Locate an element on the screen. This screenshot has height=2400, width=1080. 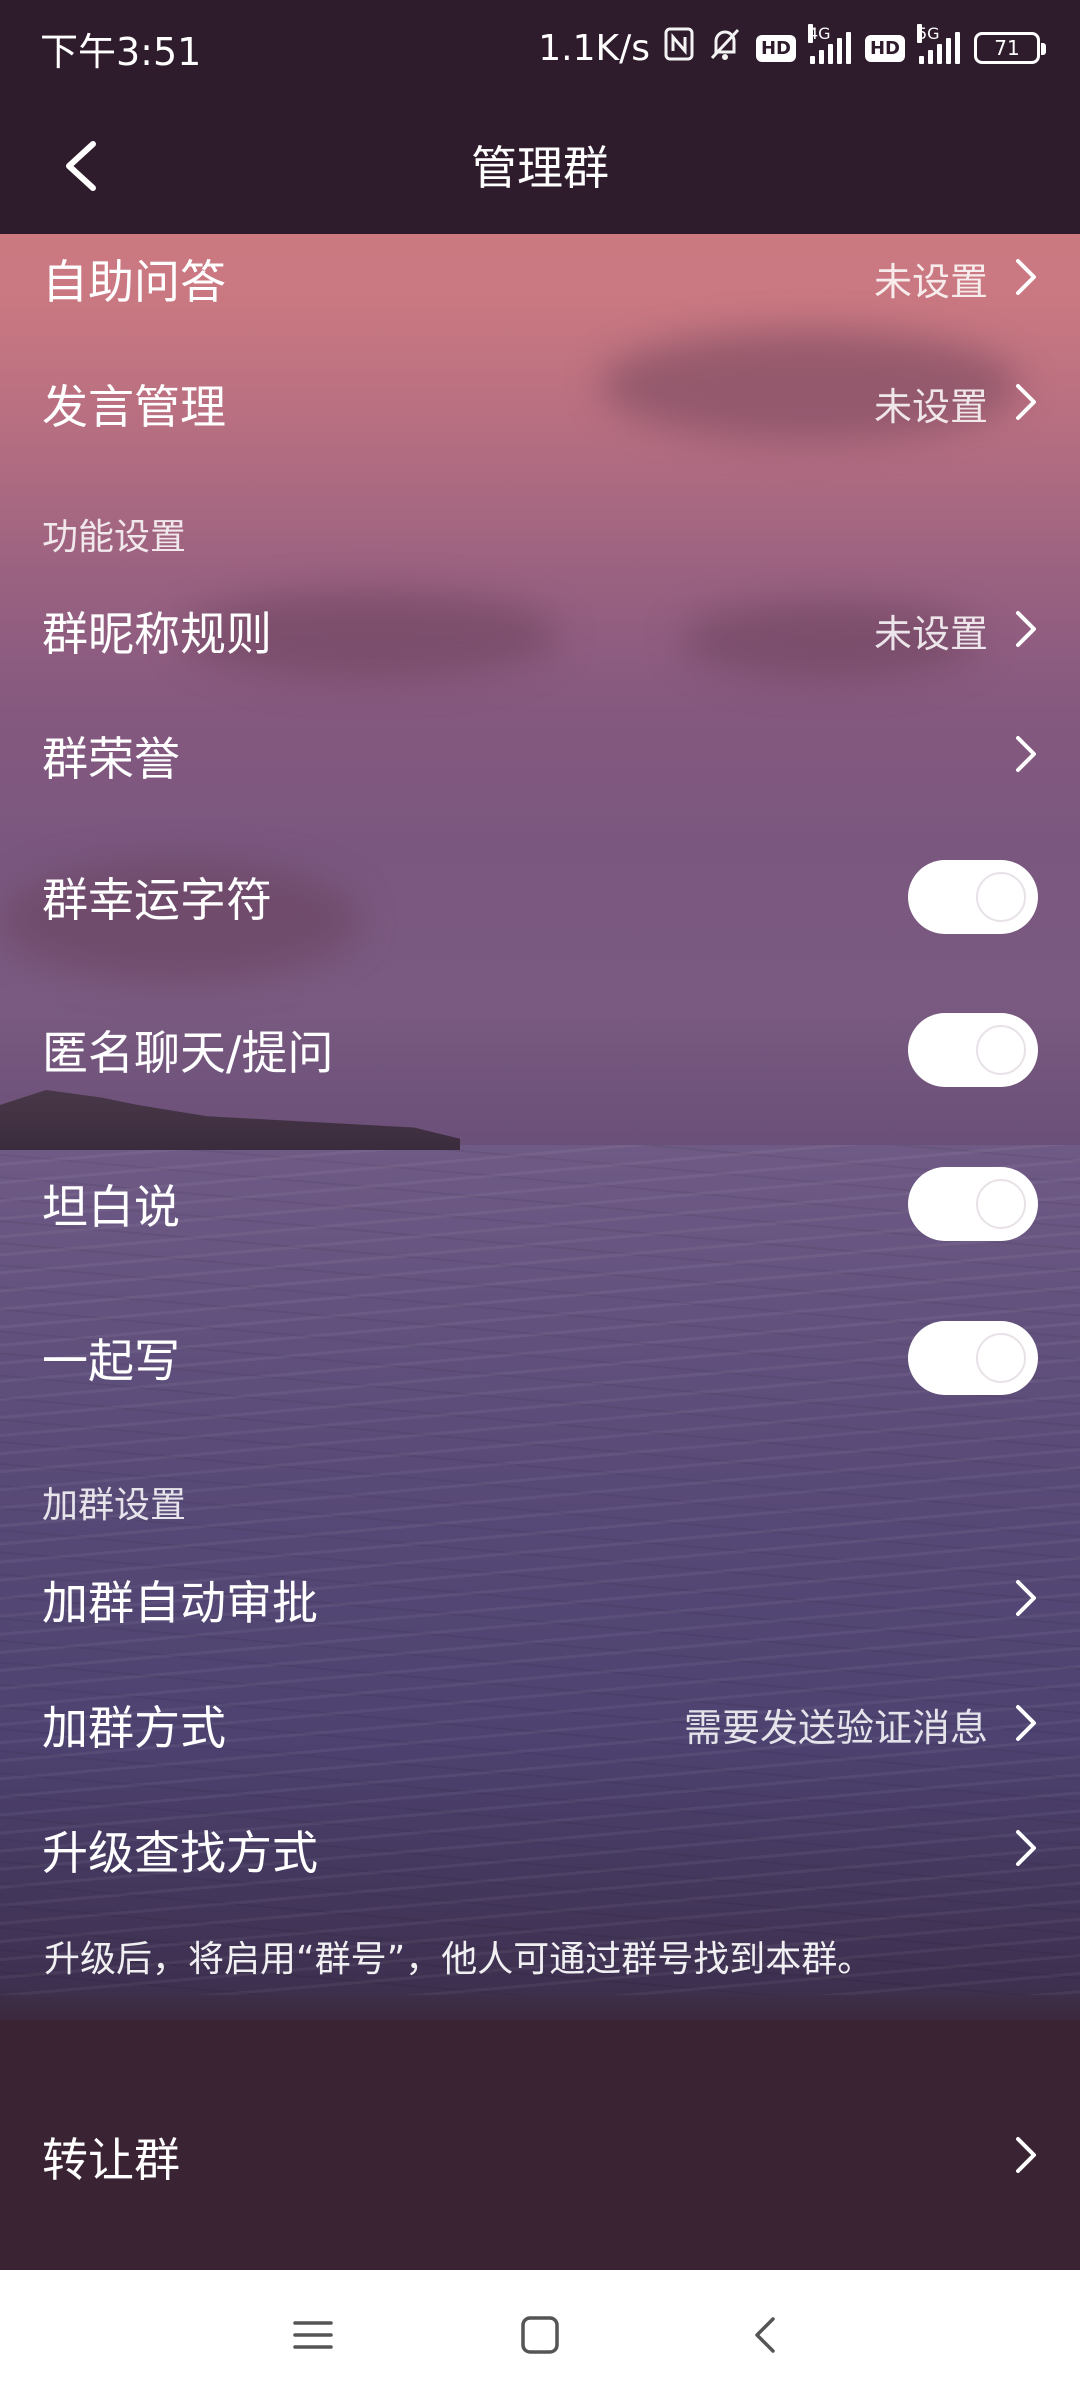
nav-menu-button is located at coordinates (313, 2335).